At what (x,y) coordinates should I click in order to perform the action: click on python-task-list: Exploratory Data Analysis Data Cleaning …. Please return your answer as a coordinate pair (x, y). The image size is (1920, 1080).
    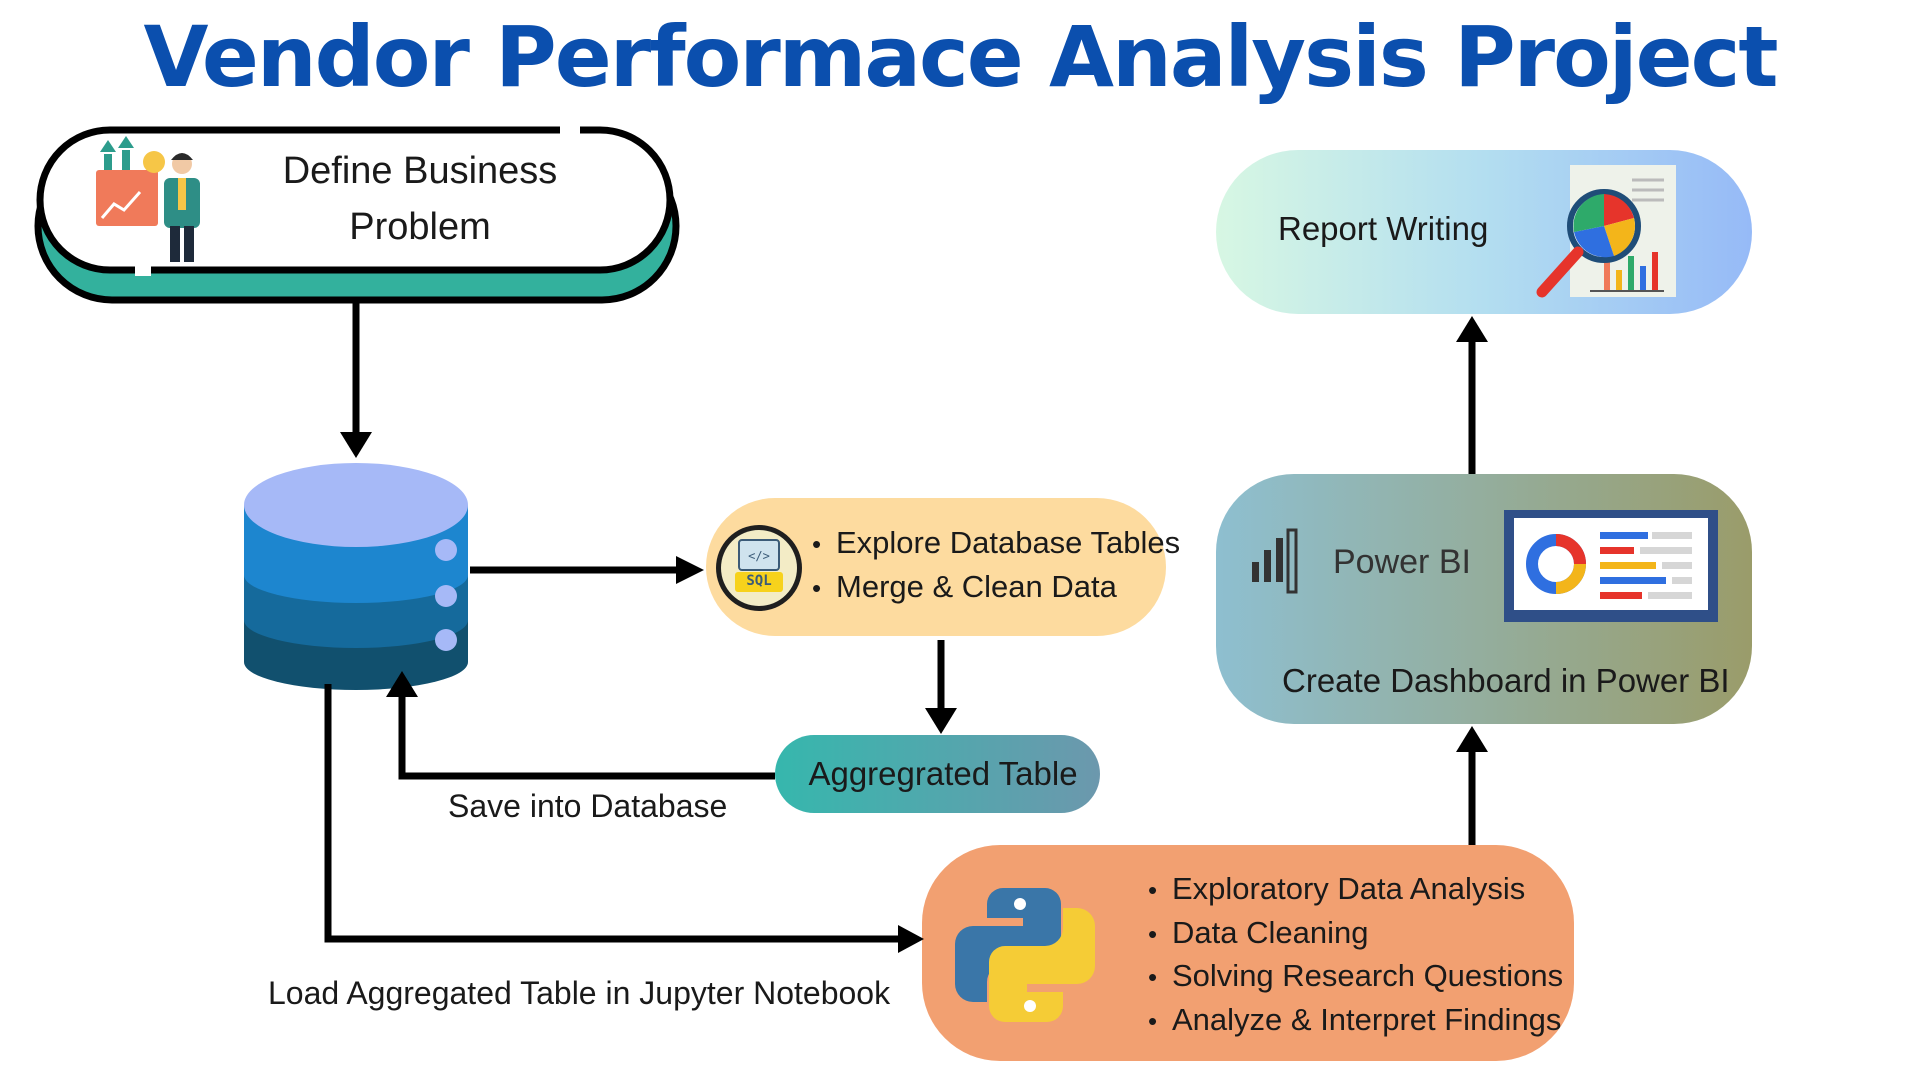
    Looking at the image, I should click on (1355, 955).